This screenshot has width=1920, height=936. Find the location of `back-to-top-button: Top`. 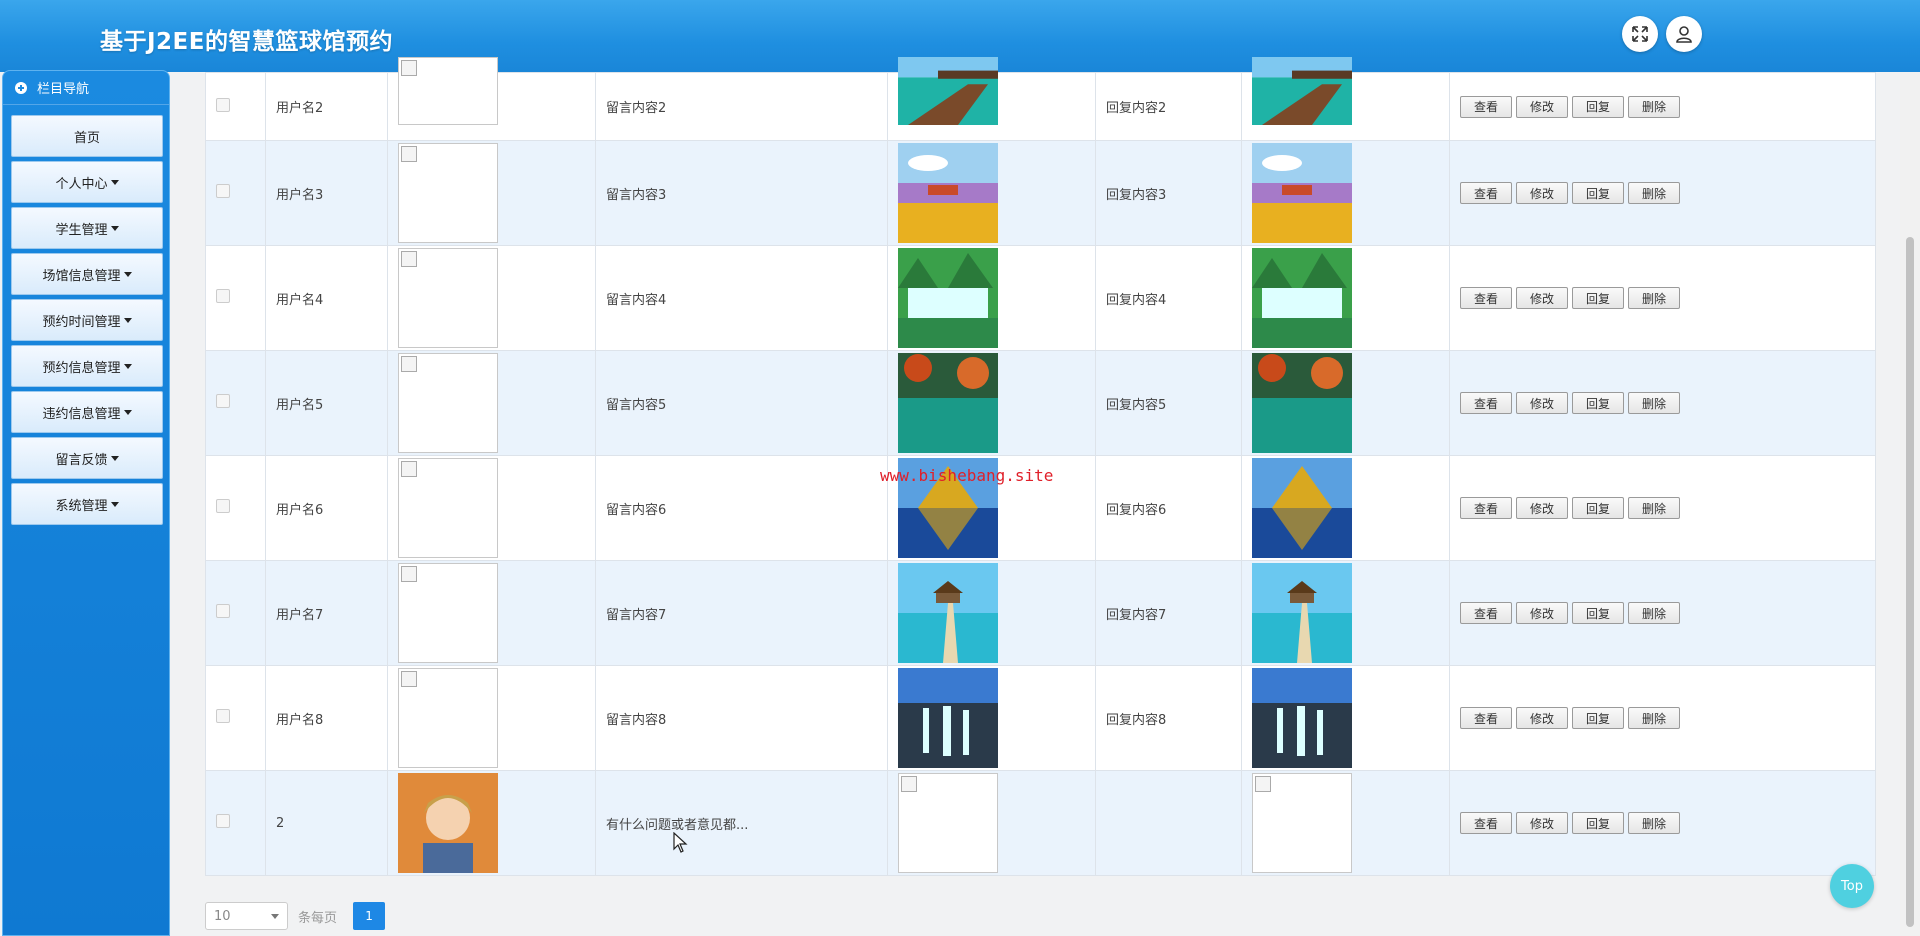

back-to-top-button: Top is located at coordinates (1852, 886).